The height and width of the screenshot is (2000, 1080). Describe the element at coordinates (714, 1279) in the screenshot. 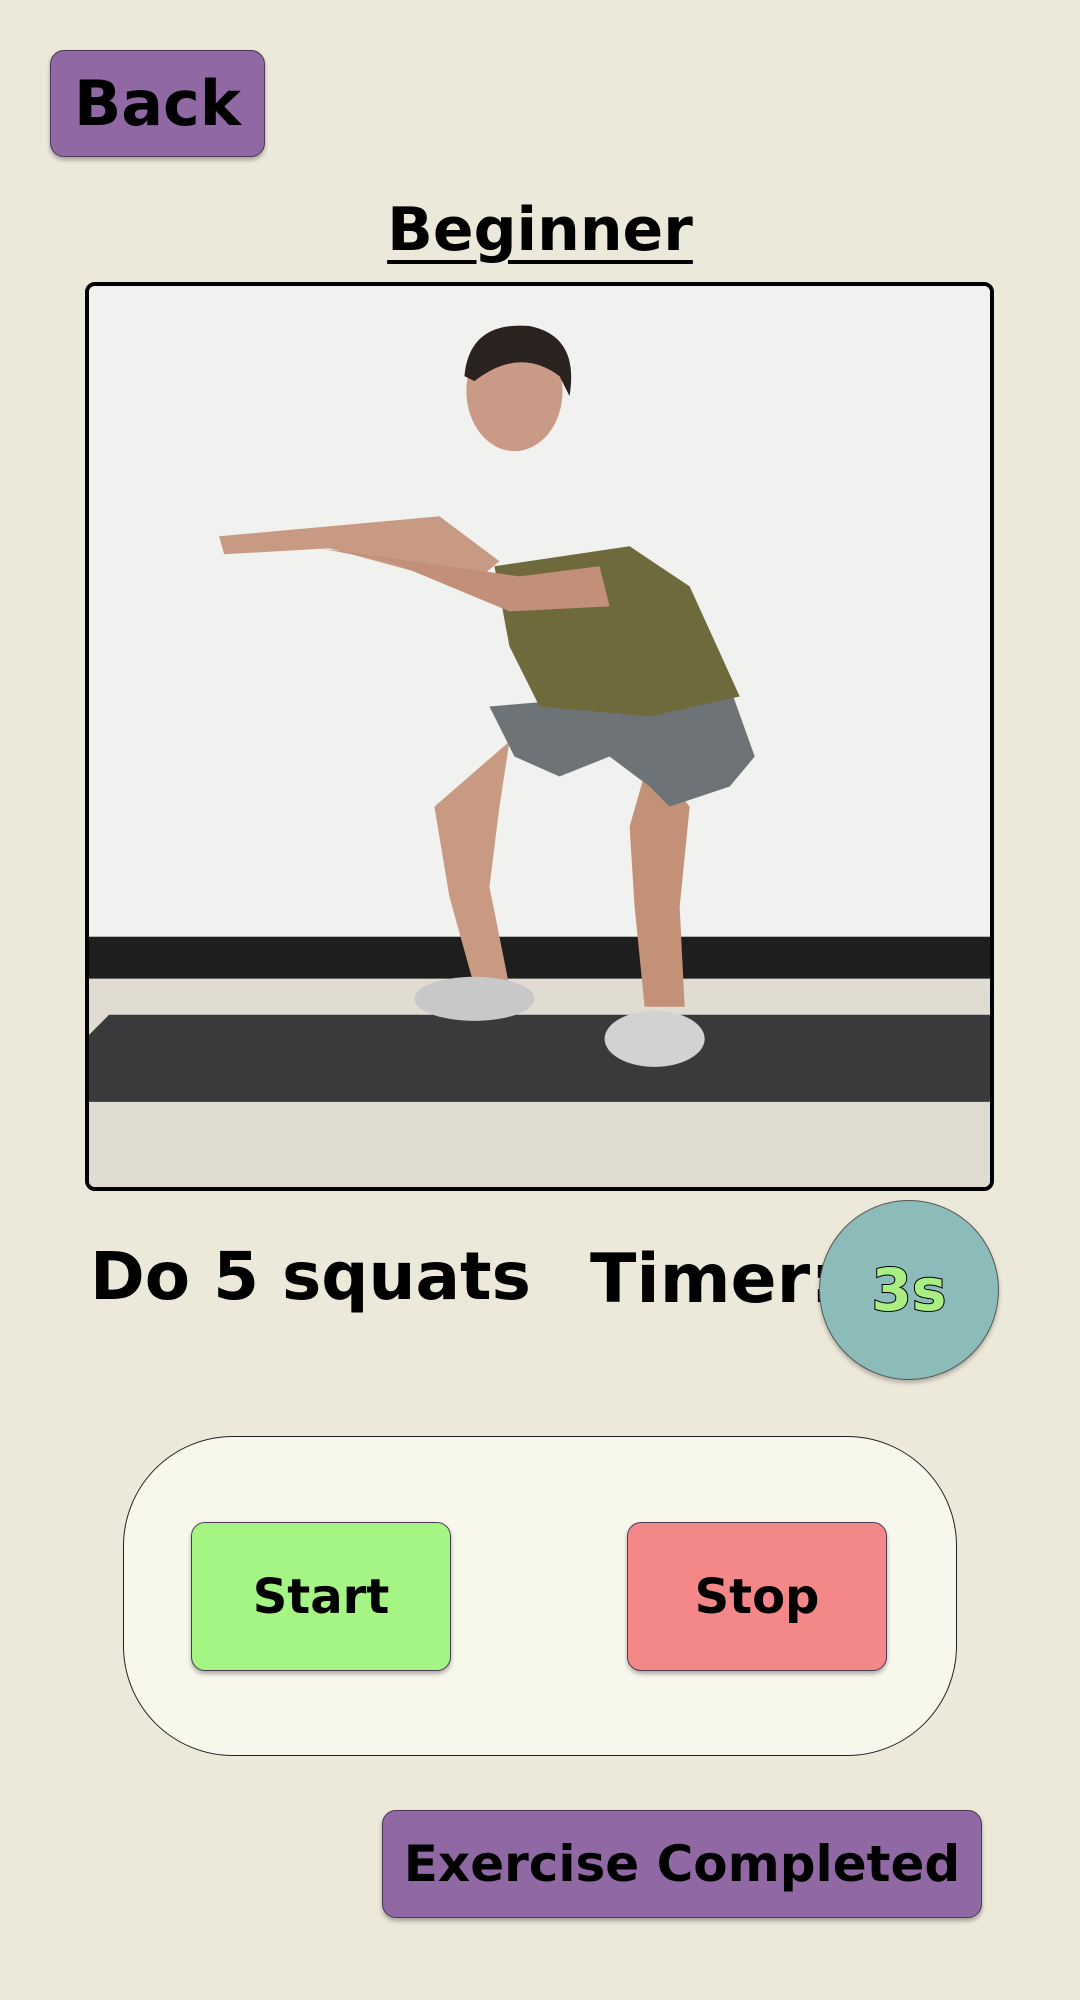

I see `timer-label: Timer:` at that location.